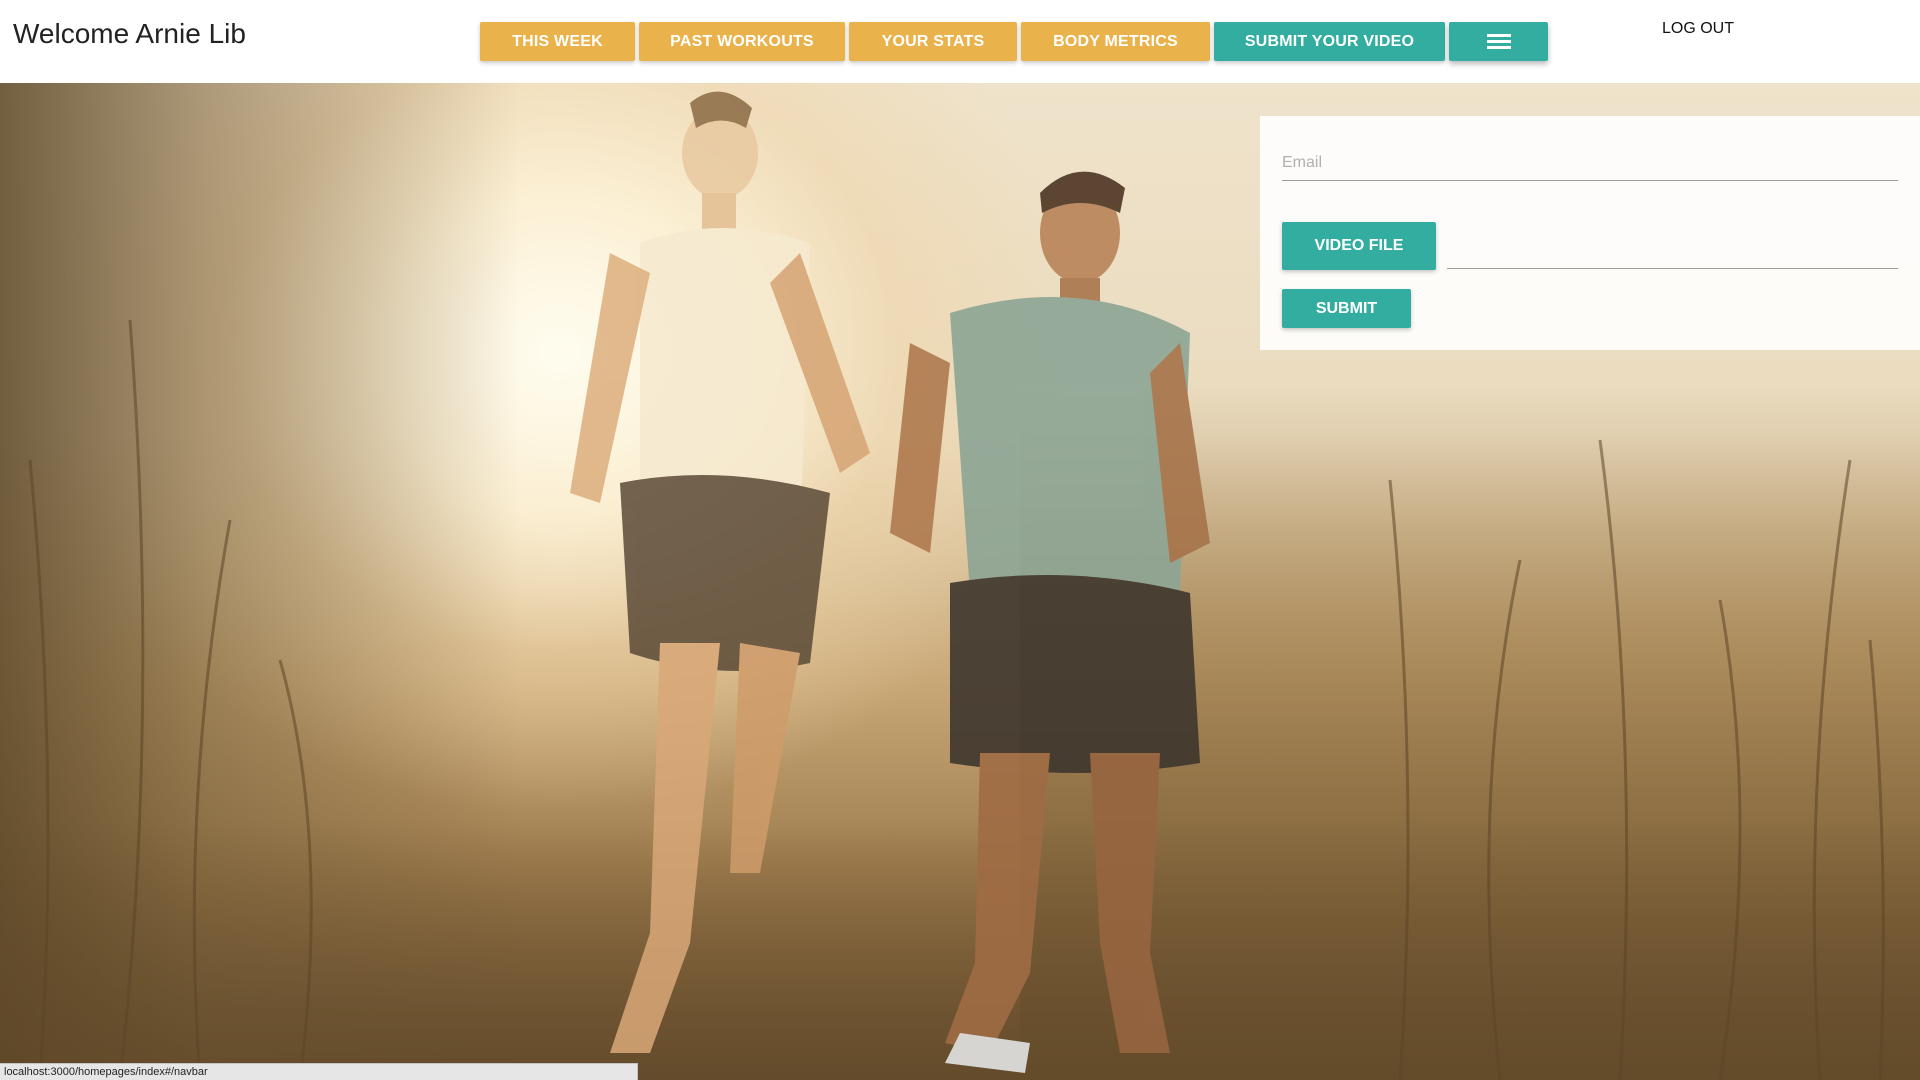 The image size is (1920, 1080). Describe the element at coordinates (129, 33) in the screenshot. I see `welcome-title: Welcome Arnie Lib` at that location.